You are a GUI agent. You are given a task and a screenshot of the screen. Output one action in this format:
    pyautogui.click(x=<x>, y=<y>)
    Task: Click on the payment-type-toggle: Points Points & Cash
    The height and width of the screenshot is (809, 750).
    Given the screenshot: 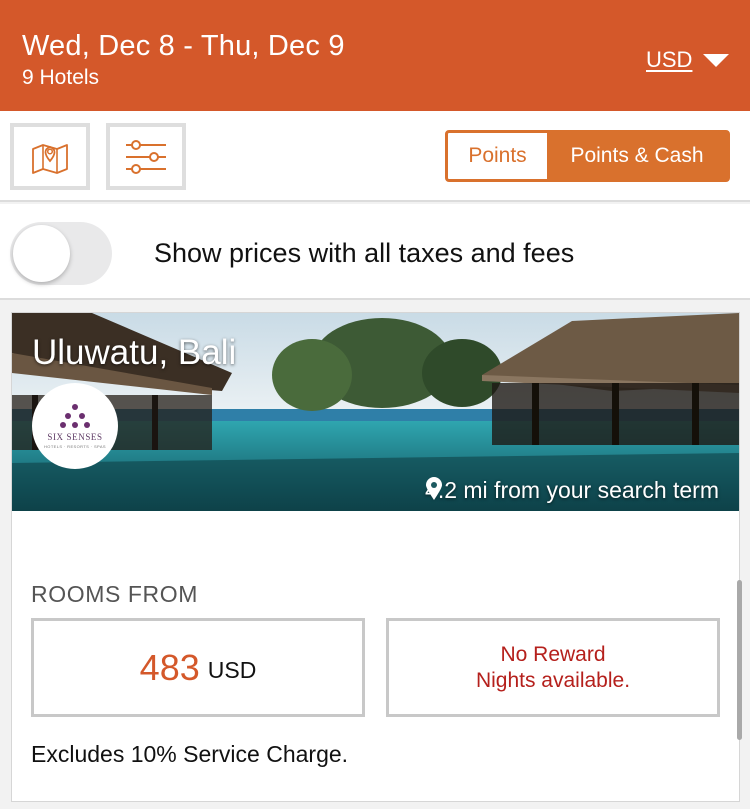 What is the action you would take?
    pyautogui.click(x=587, y=156)
    